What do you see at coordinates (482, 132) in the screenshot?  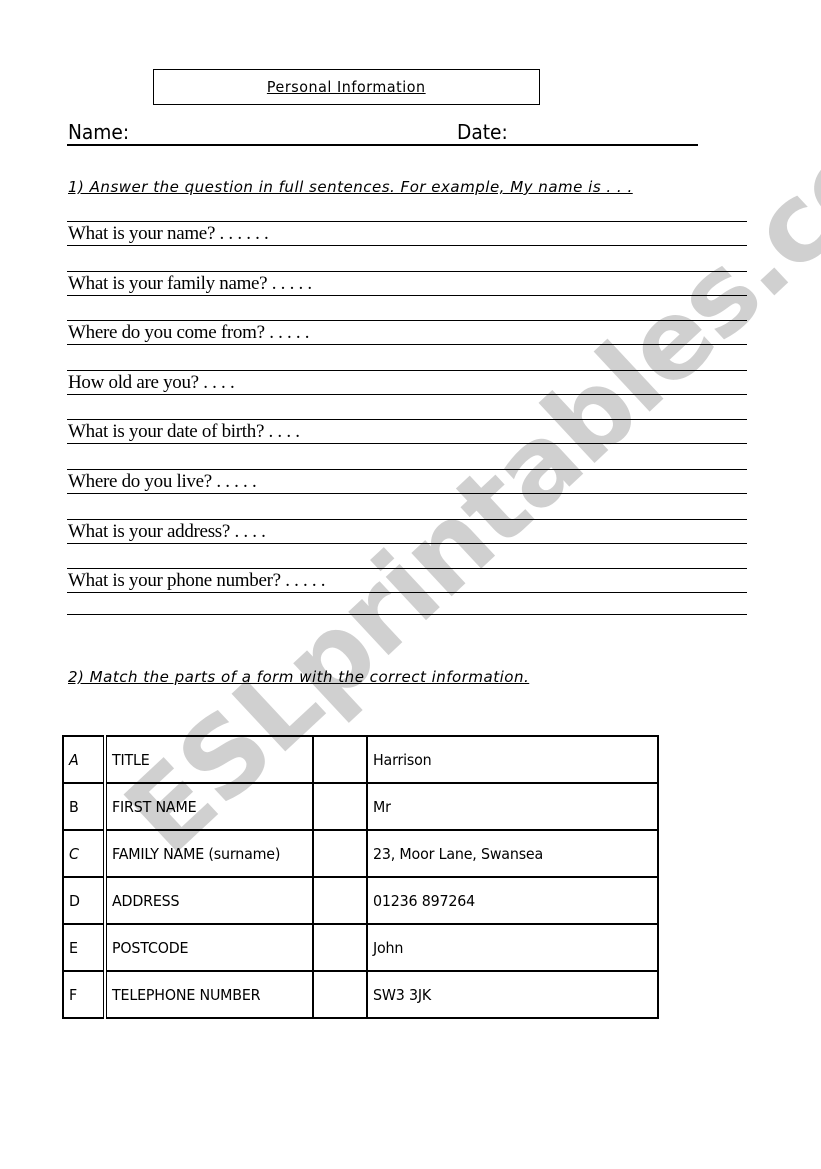 I see `date-label: Date:` at bounding box center [482, 132].